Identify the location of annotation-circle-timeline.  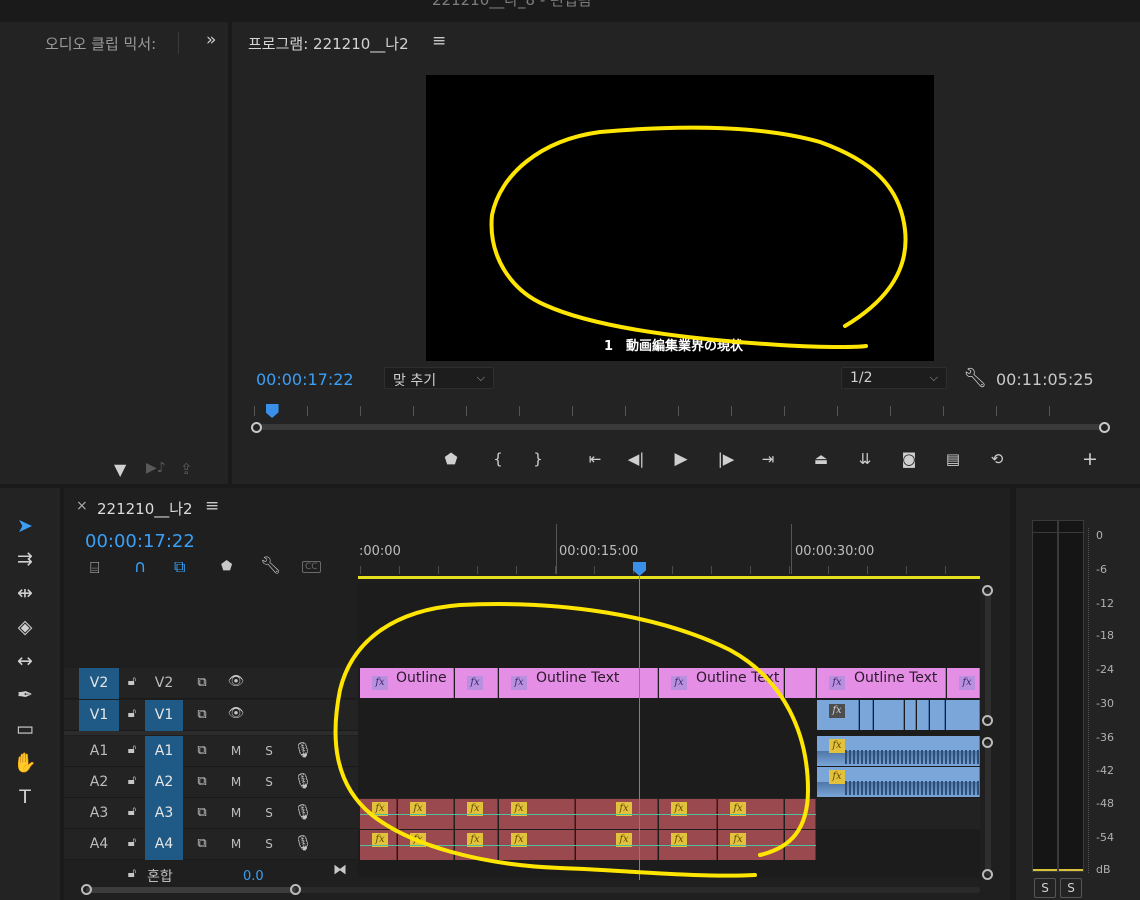
(572, 740).